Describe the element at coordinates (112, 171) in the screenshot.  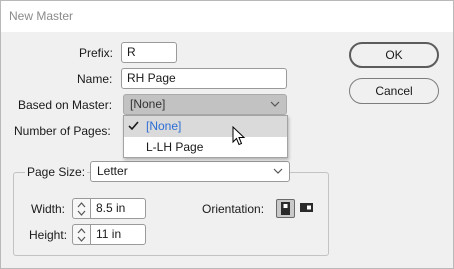
I see `page-size-value: Letter` at that location.